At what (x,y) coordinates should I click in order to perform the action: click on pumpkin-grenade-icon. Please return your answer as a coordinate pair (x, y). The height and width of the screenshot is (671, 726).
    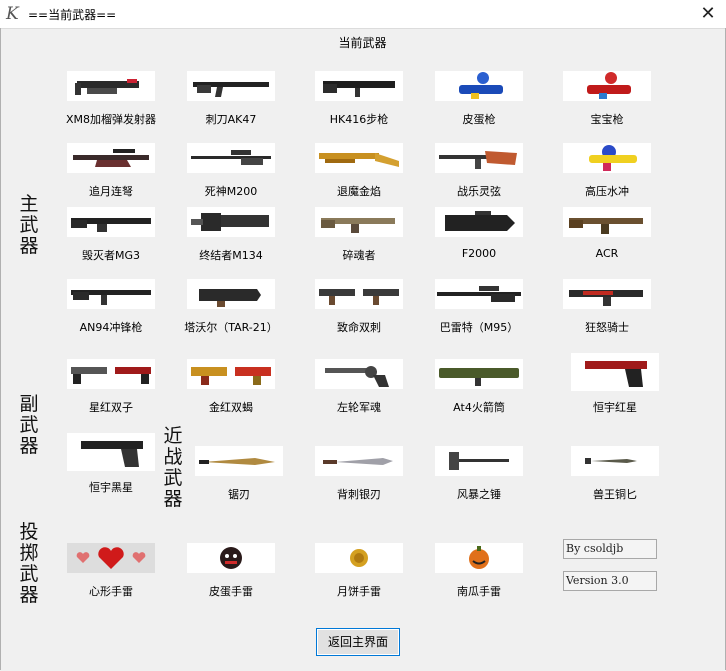
    Looking at the image, I should click on (479, 558).